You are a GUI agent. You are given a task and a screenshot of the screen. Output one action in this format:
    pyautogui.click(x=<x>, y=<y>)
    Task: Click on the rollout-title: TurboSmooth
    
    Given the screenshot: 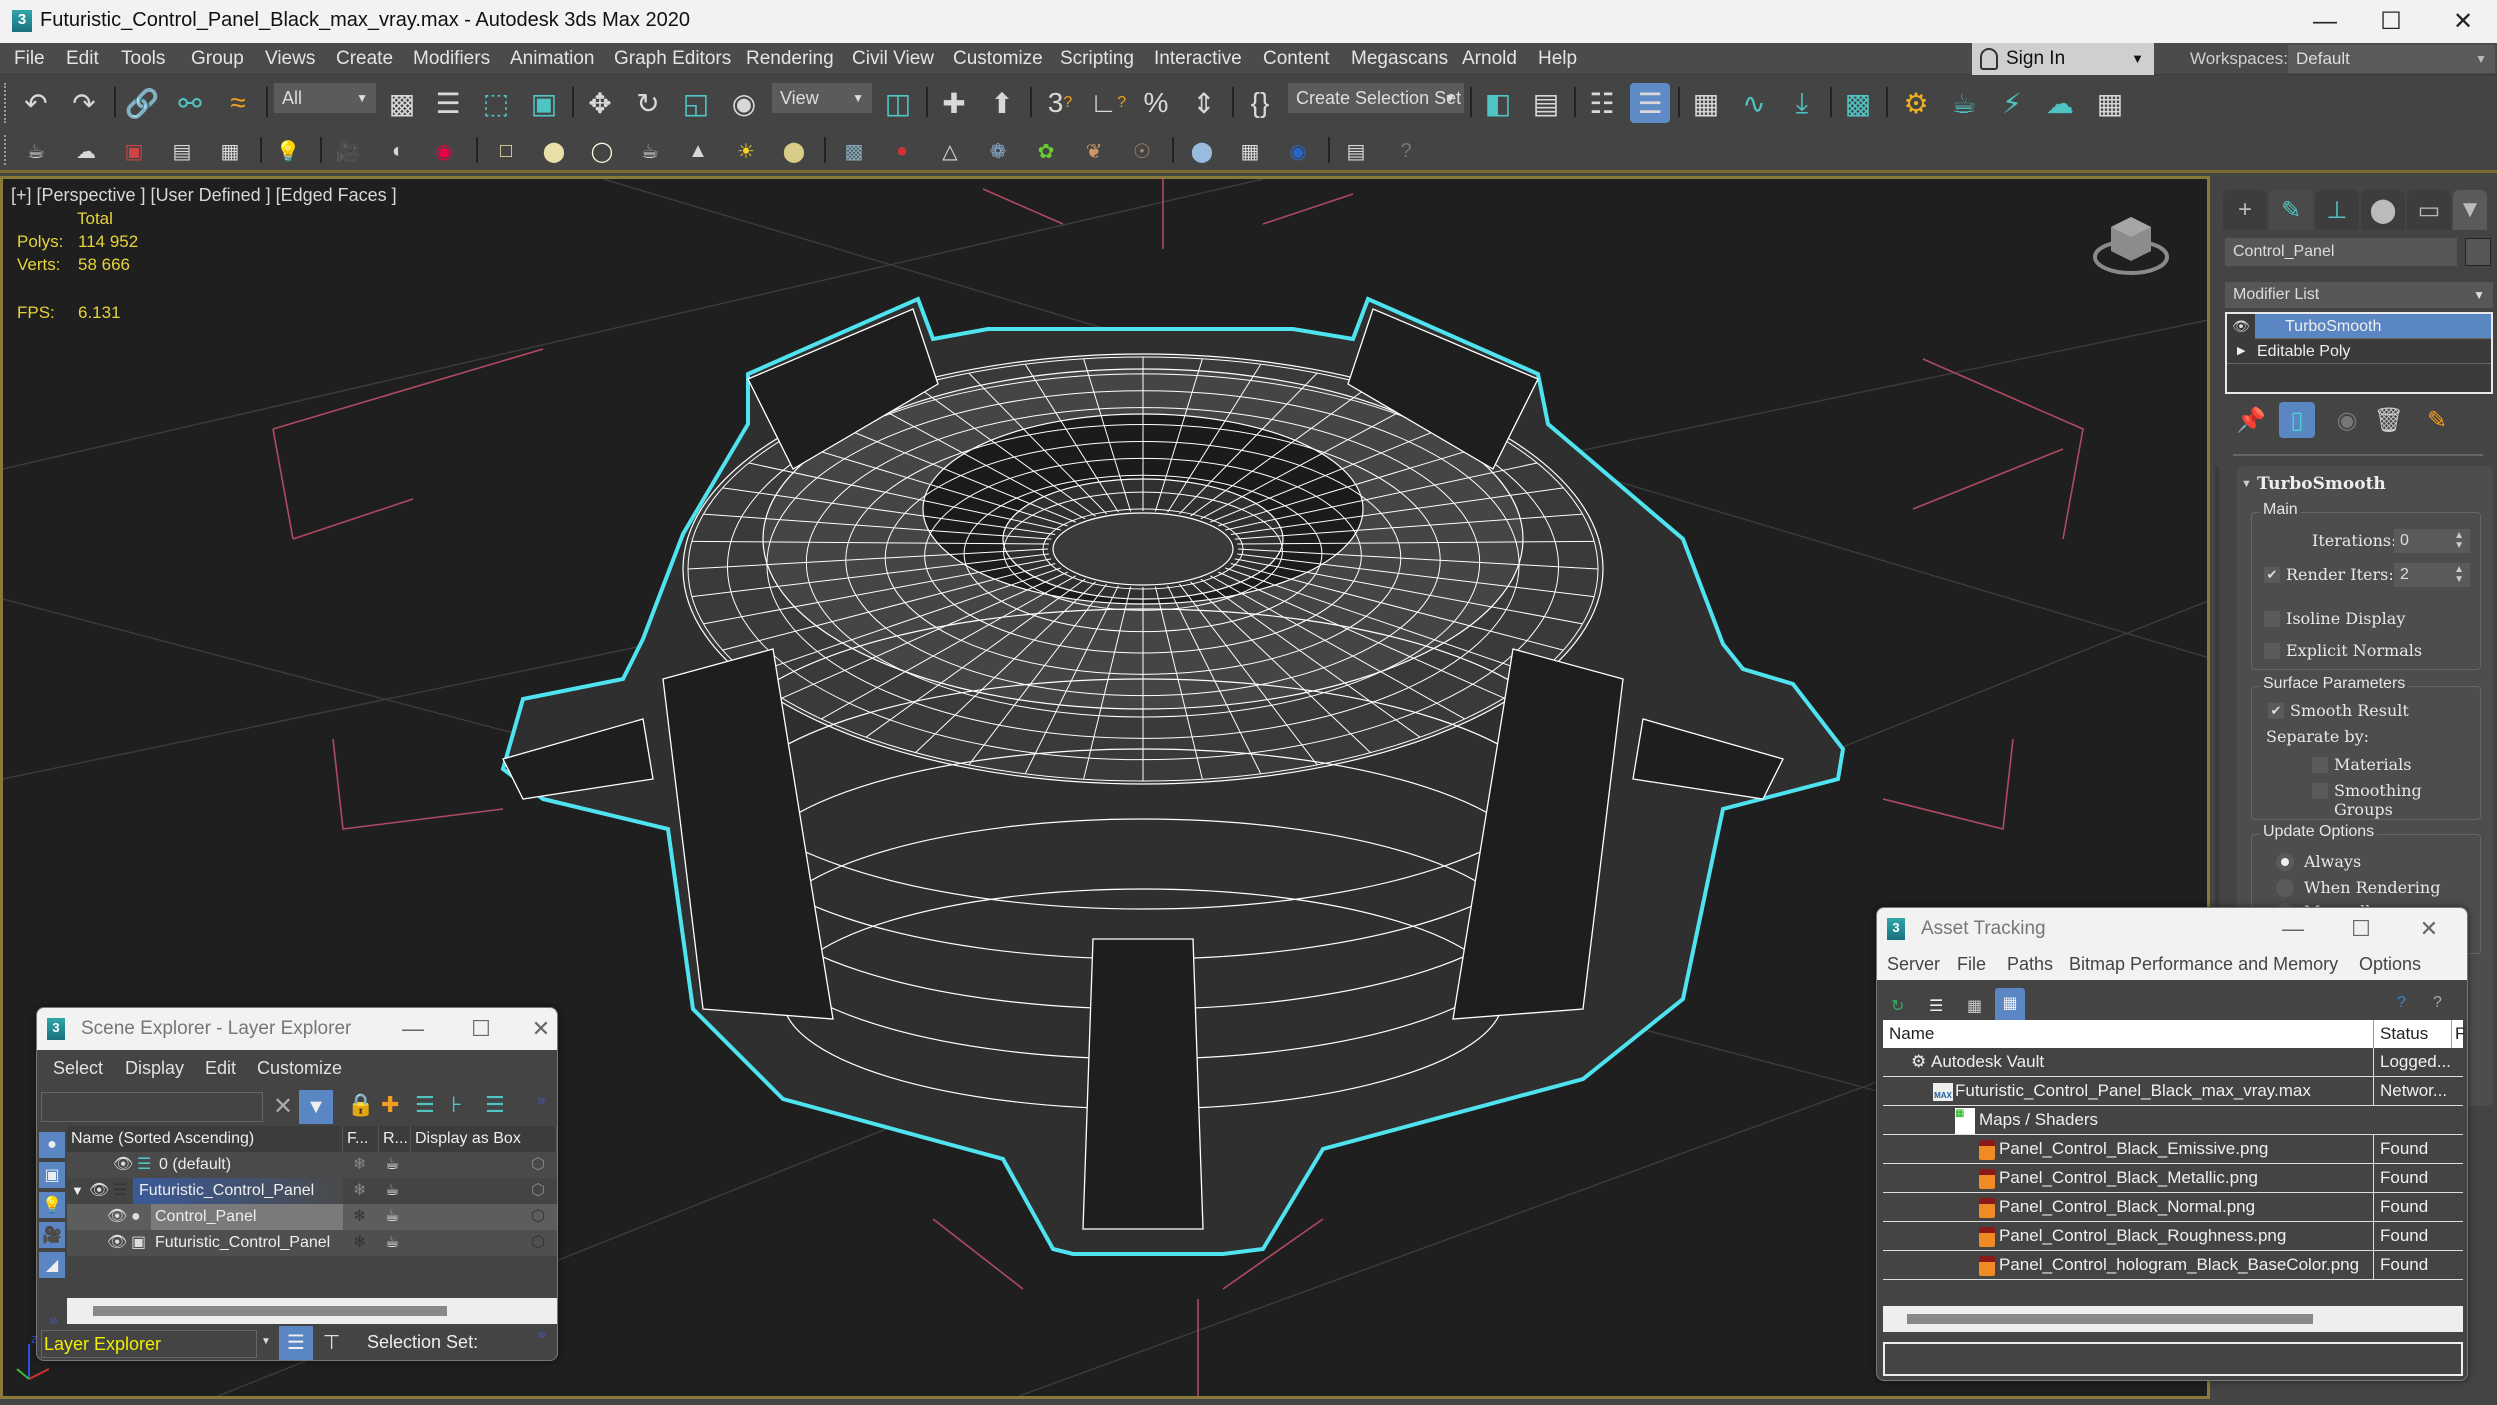 What is the action you would take?
    pyautogui.click(x=2321, y=484)
    